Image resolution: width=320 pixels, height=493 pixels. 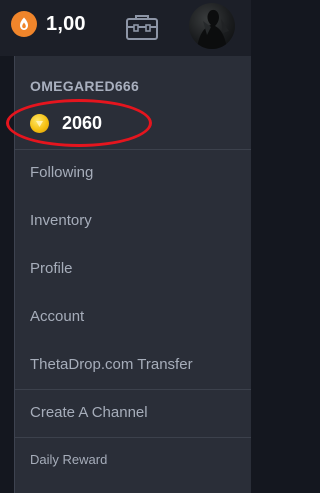 What do you see at coordinates (66, 23) in the screenshot?
I see `balance-amount: 1,00` at bounding box center [66, 23].